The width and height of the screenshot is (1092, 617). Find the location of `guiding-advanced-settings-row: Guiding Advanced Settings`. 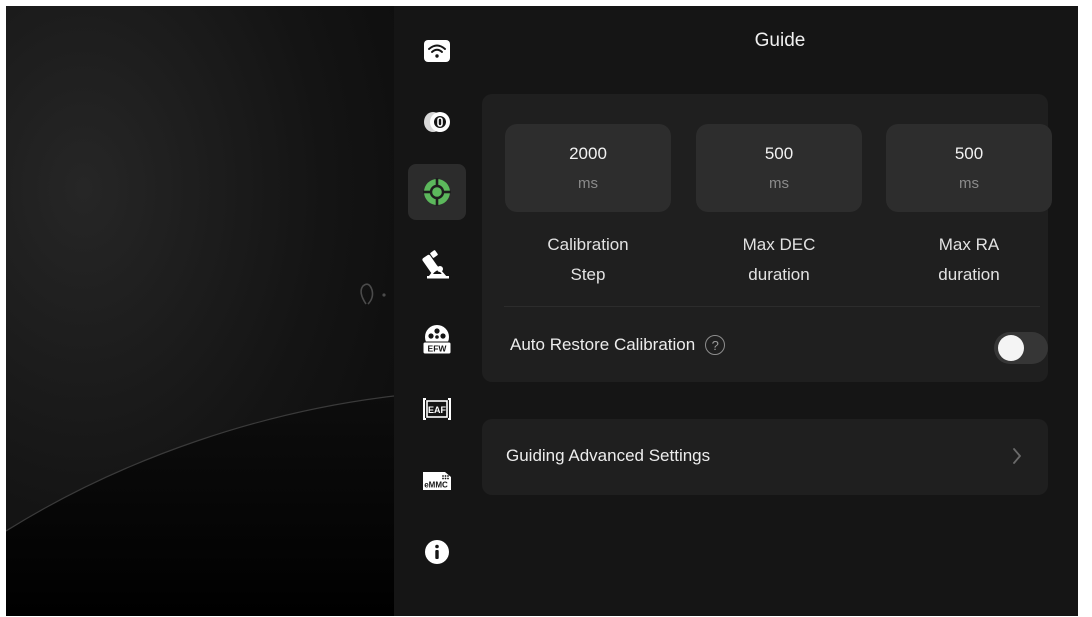

guiding-advanced-settings-row: Guiding Advanced Settings is located at coordinates (765, 457).